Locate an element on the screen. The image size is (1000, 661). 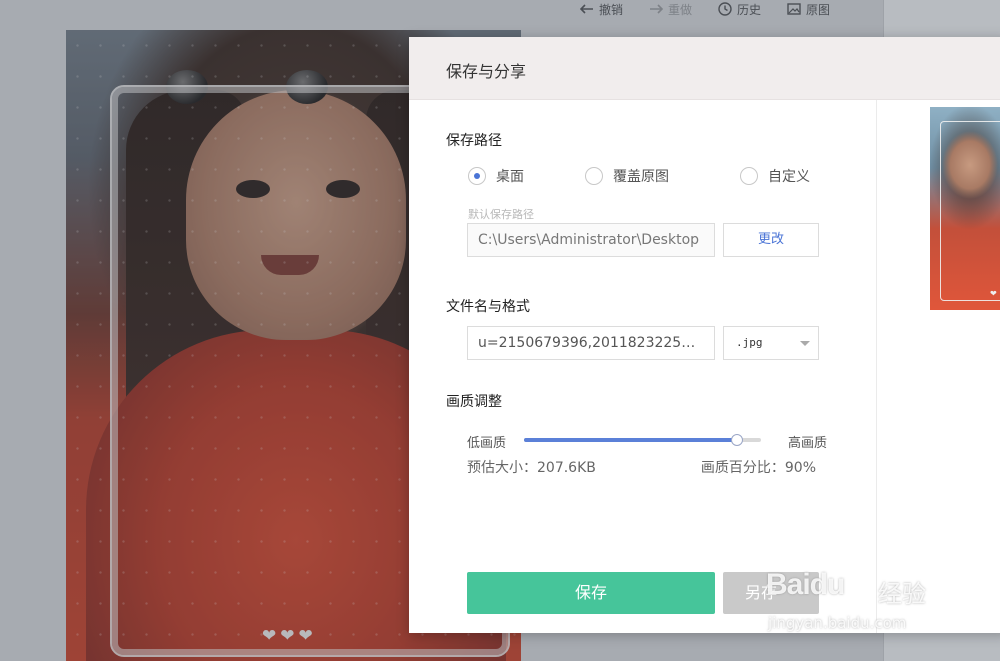
save-path-options: 桌面 覆盖原图 自定义 is located at coordinates (648, 177).